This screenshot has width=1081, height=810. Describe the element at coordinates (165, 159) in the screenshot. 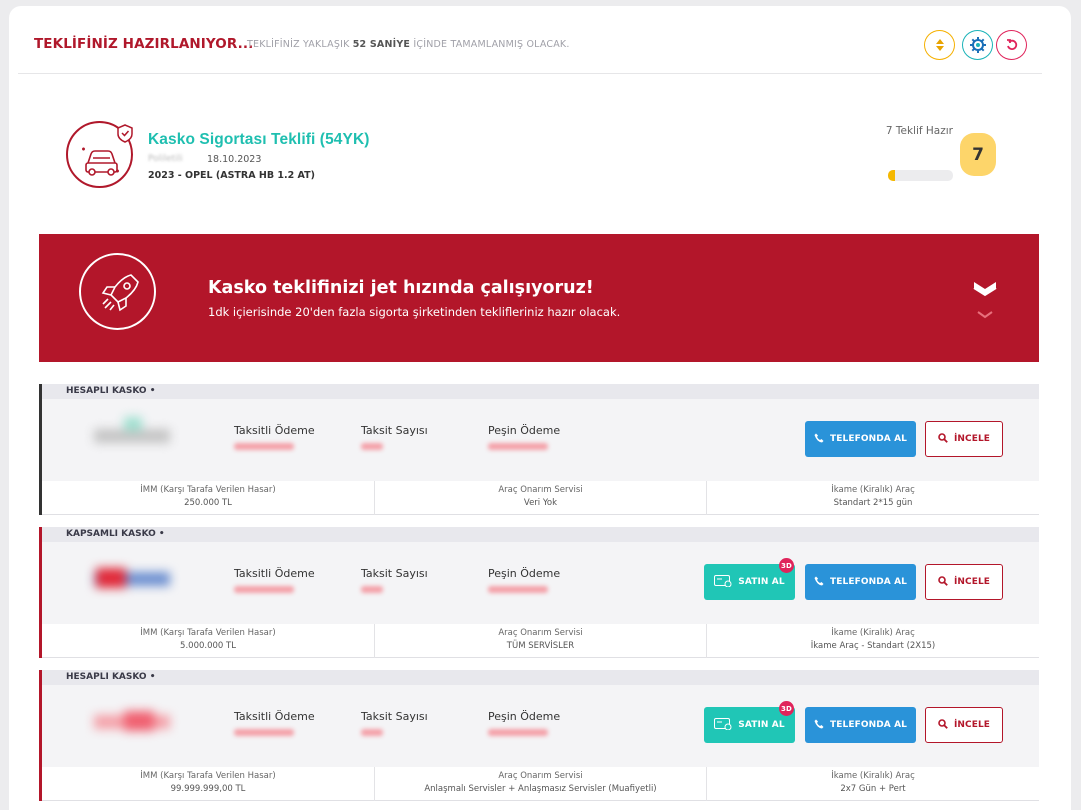

I see `policy-number-blurred: Poliletili` at that location.